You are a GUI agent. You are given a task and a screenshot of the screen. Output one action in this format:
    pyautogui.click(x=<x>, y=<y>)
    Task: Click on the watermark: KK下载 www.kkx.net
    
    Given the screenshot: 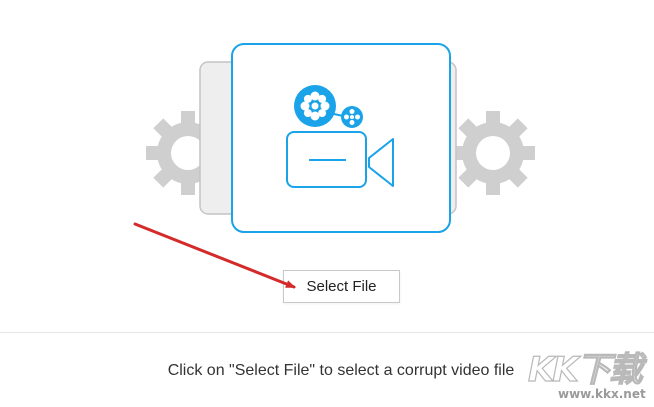 What is the action you would take?
    pyautogui.click(x=590, y=374)
    